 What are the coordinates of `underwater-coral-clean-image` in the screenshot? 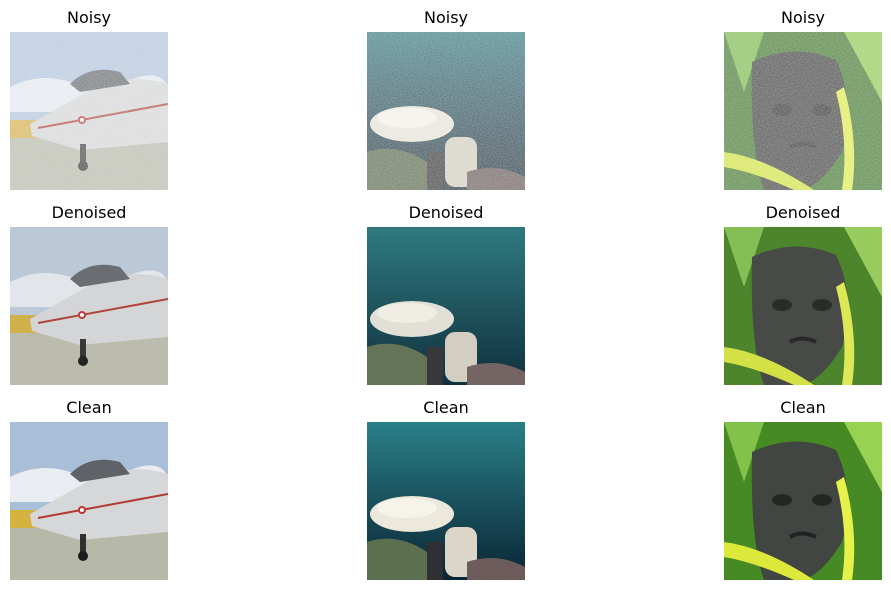 It's located at (446, 501).